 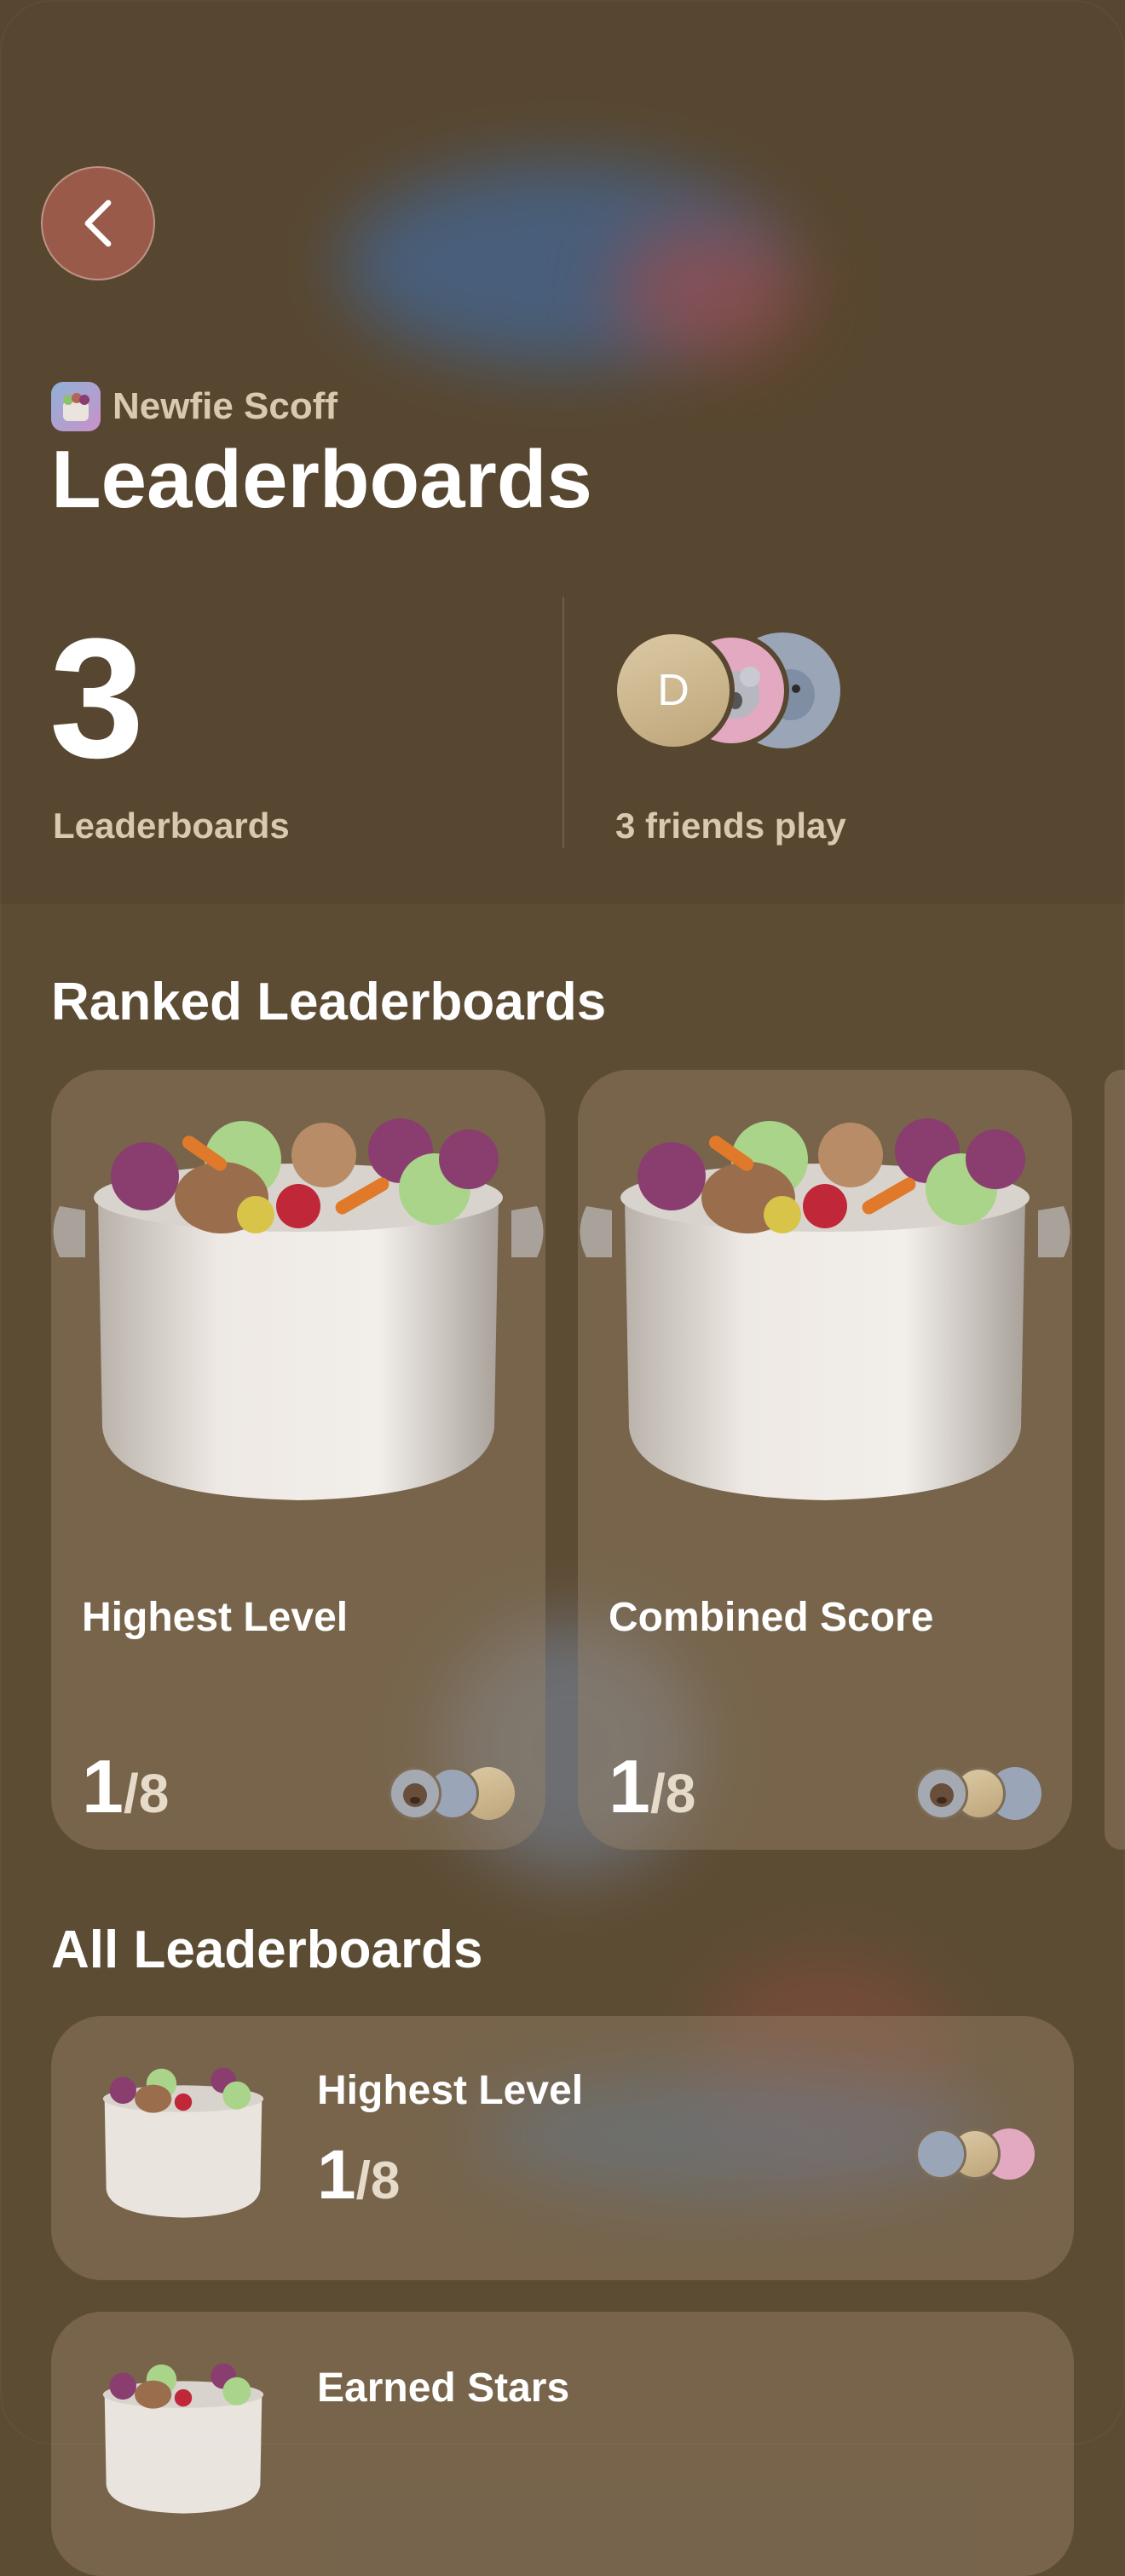 What do you see at coordinates (215, 1617) in the screenshot?
I see `card-title: Highest Level` at bounding box center [215, 1617].